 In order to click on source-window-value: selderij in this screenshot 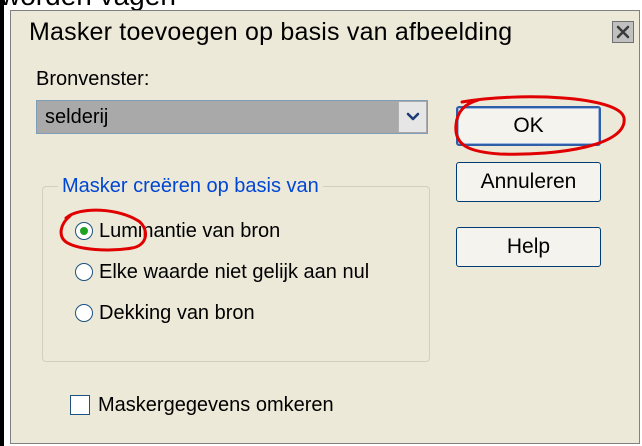, I will do `click(77, 117)`.